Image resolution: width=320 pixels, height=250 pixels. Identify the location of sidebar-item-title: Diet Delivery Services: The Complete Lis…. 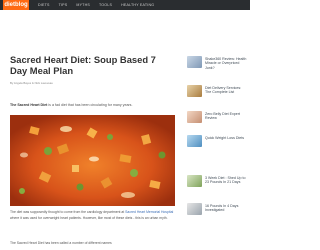
(223, 90).